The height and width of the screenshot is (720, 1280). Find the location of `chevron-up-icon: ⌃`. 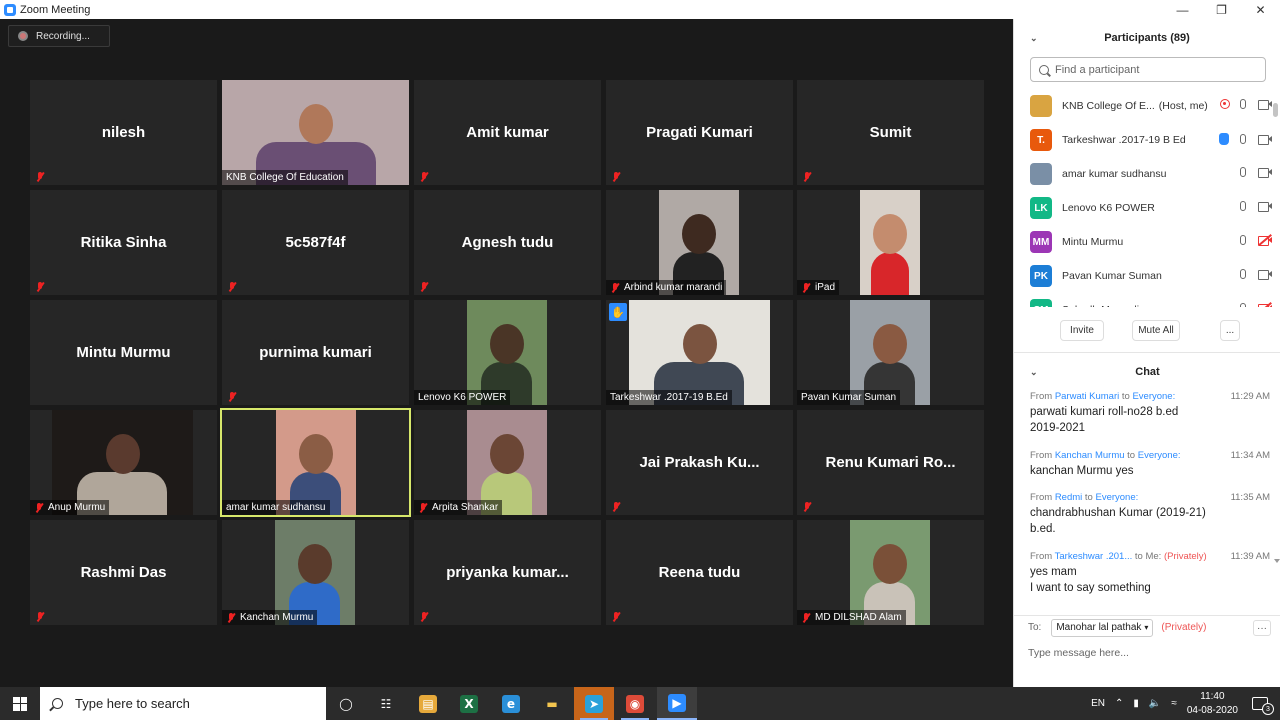

chevron-up-icon: ⌃ is located at coordinates (1119, 703).